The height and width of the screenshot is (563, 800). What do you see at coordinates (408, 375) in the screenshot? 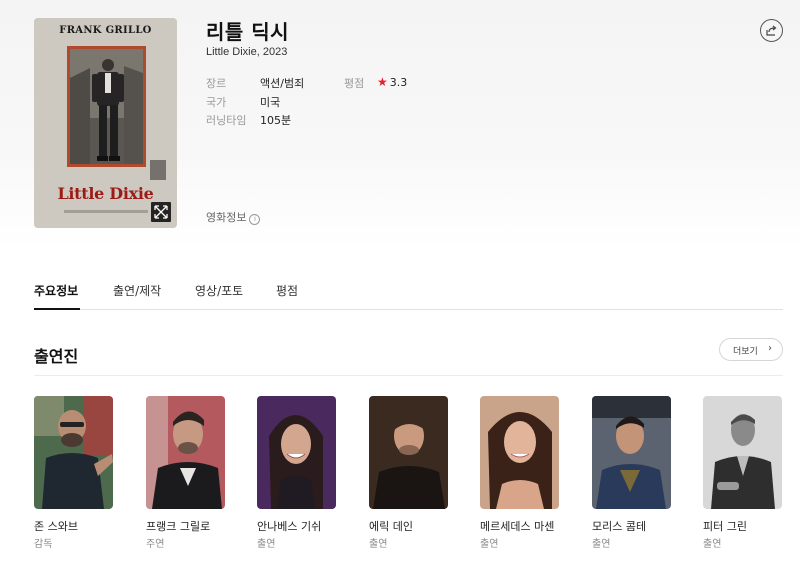
I see `section-divider` at bounding box center [408, 375].